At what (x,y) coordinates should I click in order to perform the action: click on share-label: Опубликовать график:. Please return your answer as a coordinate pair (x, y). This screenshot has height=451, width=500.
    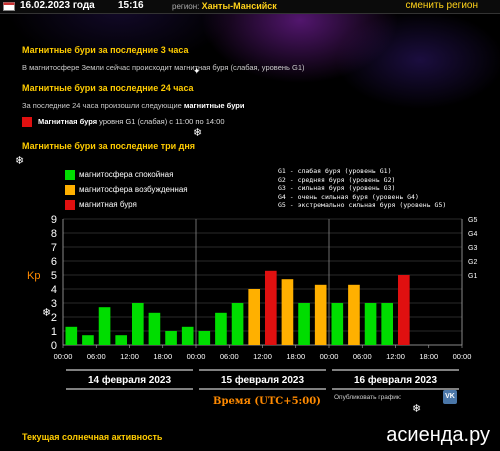
    Looking at the image, I should click on (368, 397).